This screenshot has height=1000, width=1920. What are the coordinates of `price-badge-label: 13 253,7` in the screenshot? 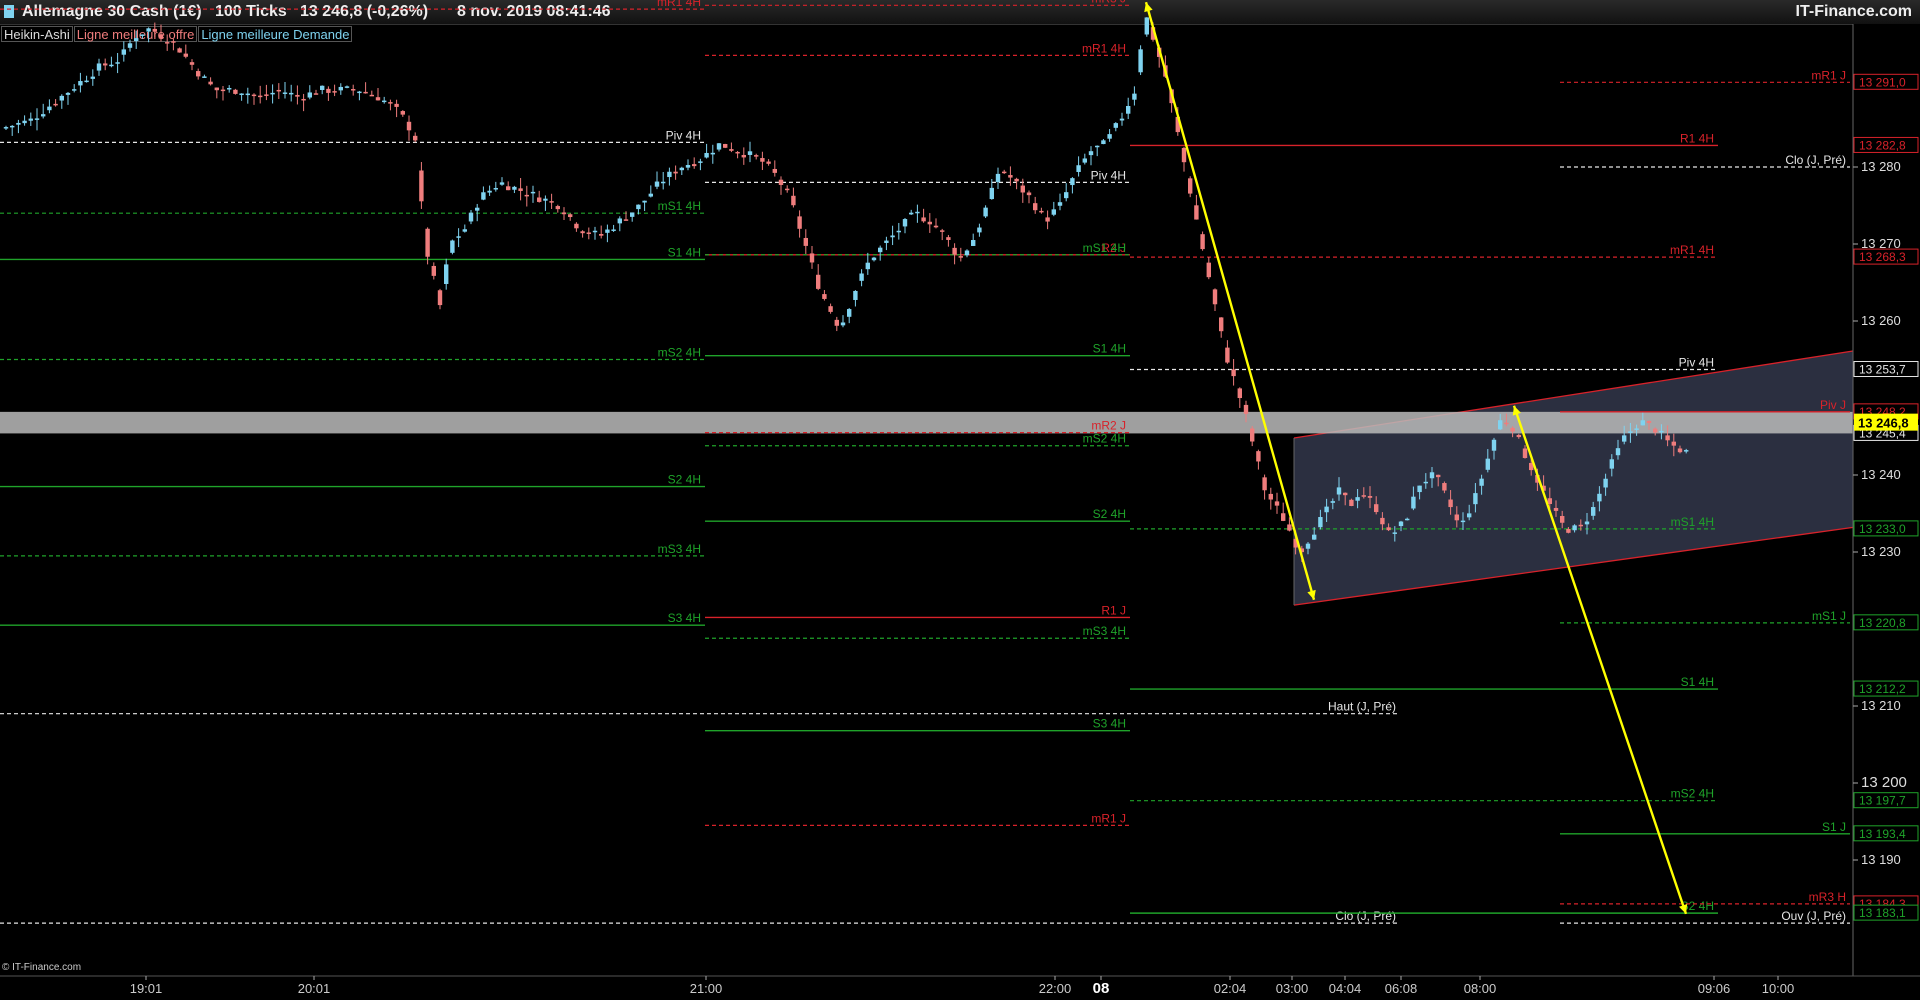 It's located at (1882, 370).